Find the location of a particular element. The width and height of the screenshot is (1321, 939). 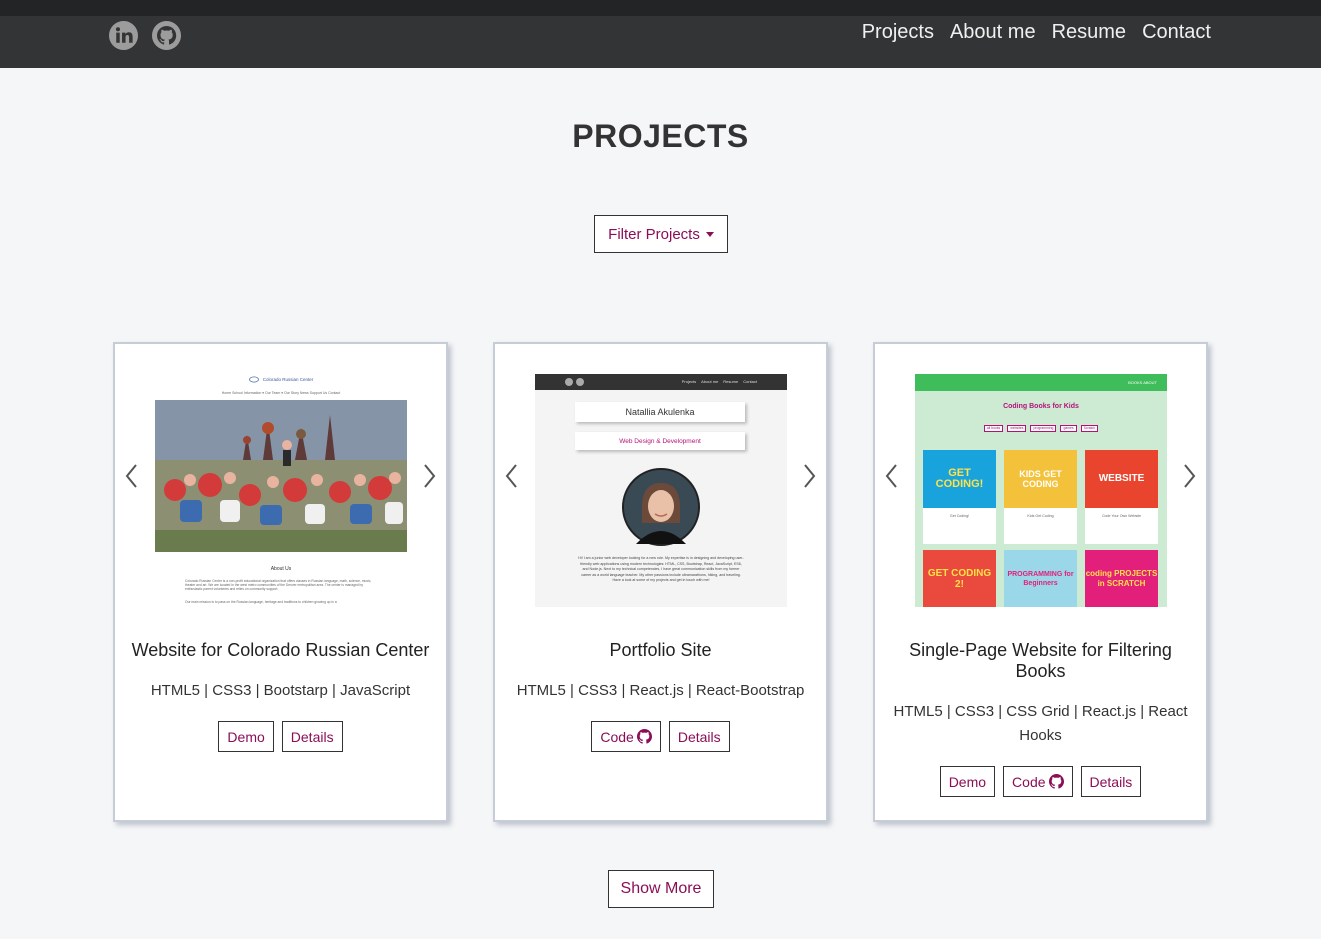

shot-nav-item: Contact is located at coordinates (750, 381).